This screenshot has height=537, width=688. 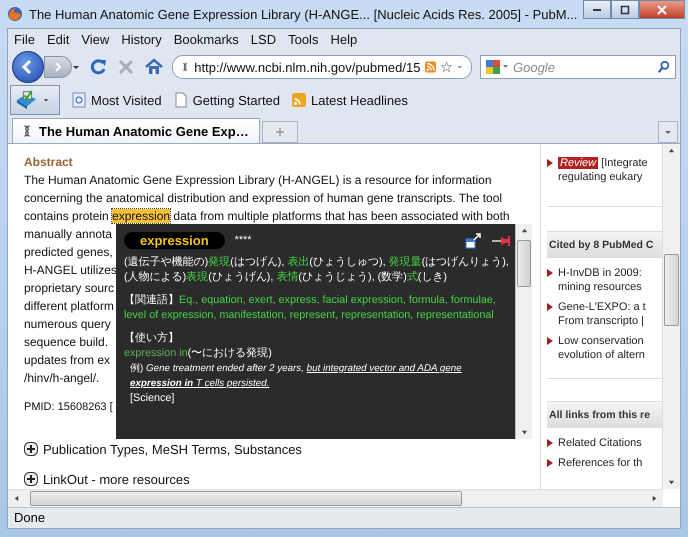 I want to click on search-engine-icon, so click(x=497, y=67).